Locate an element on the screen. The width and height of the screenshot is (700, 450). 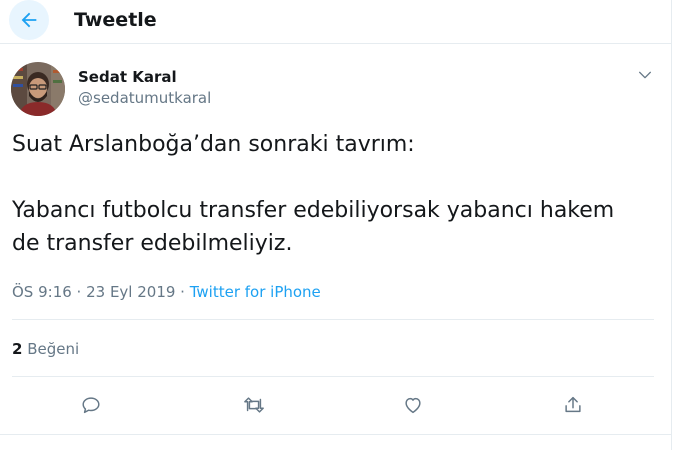
share-button is located at coordinates (573, 405).